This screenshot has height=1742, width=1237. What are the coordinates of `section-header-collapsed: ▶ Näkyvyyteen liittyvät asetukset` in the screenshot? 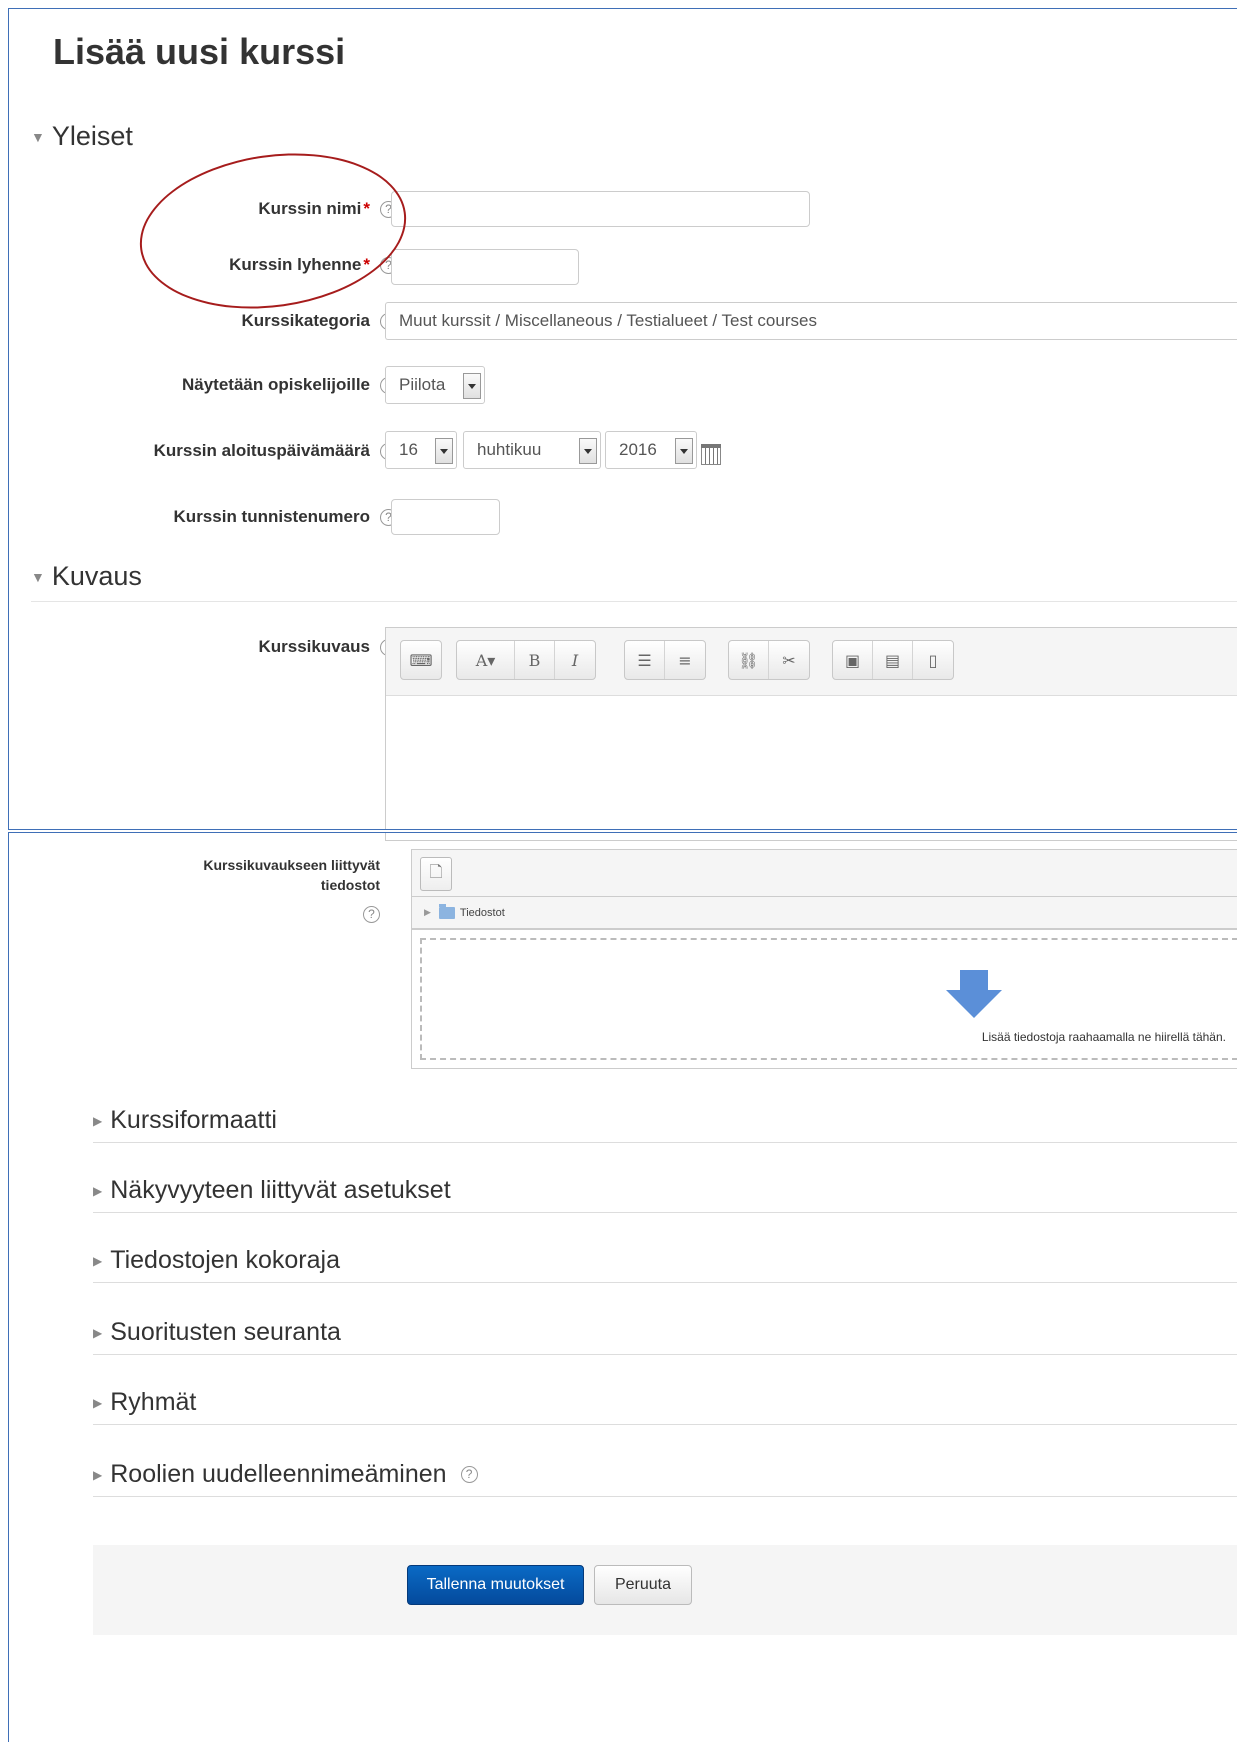 It's located at (665, 1191).